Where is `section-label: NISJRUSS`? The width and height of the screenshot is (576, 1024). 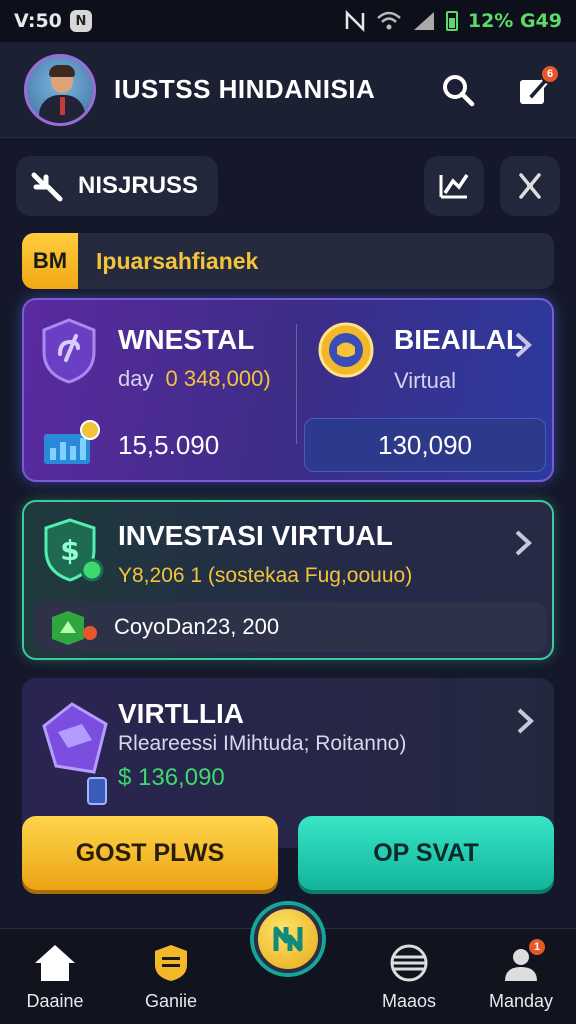
section-label: NISJRUSS is located at coordinates (138, 185).